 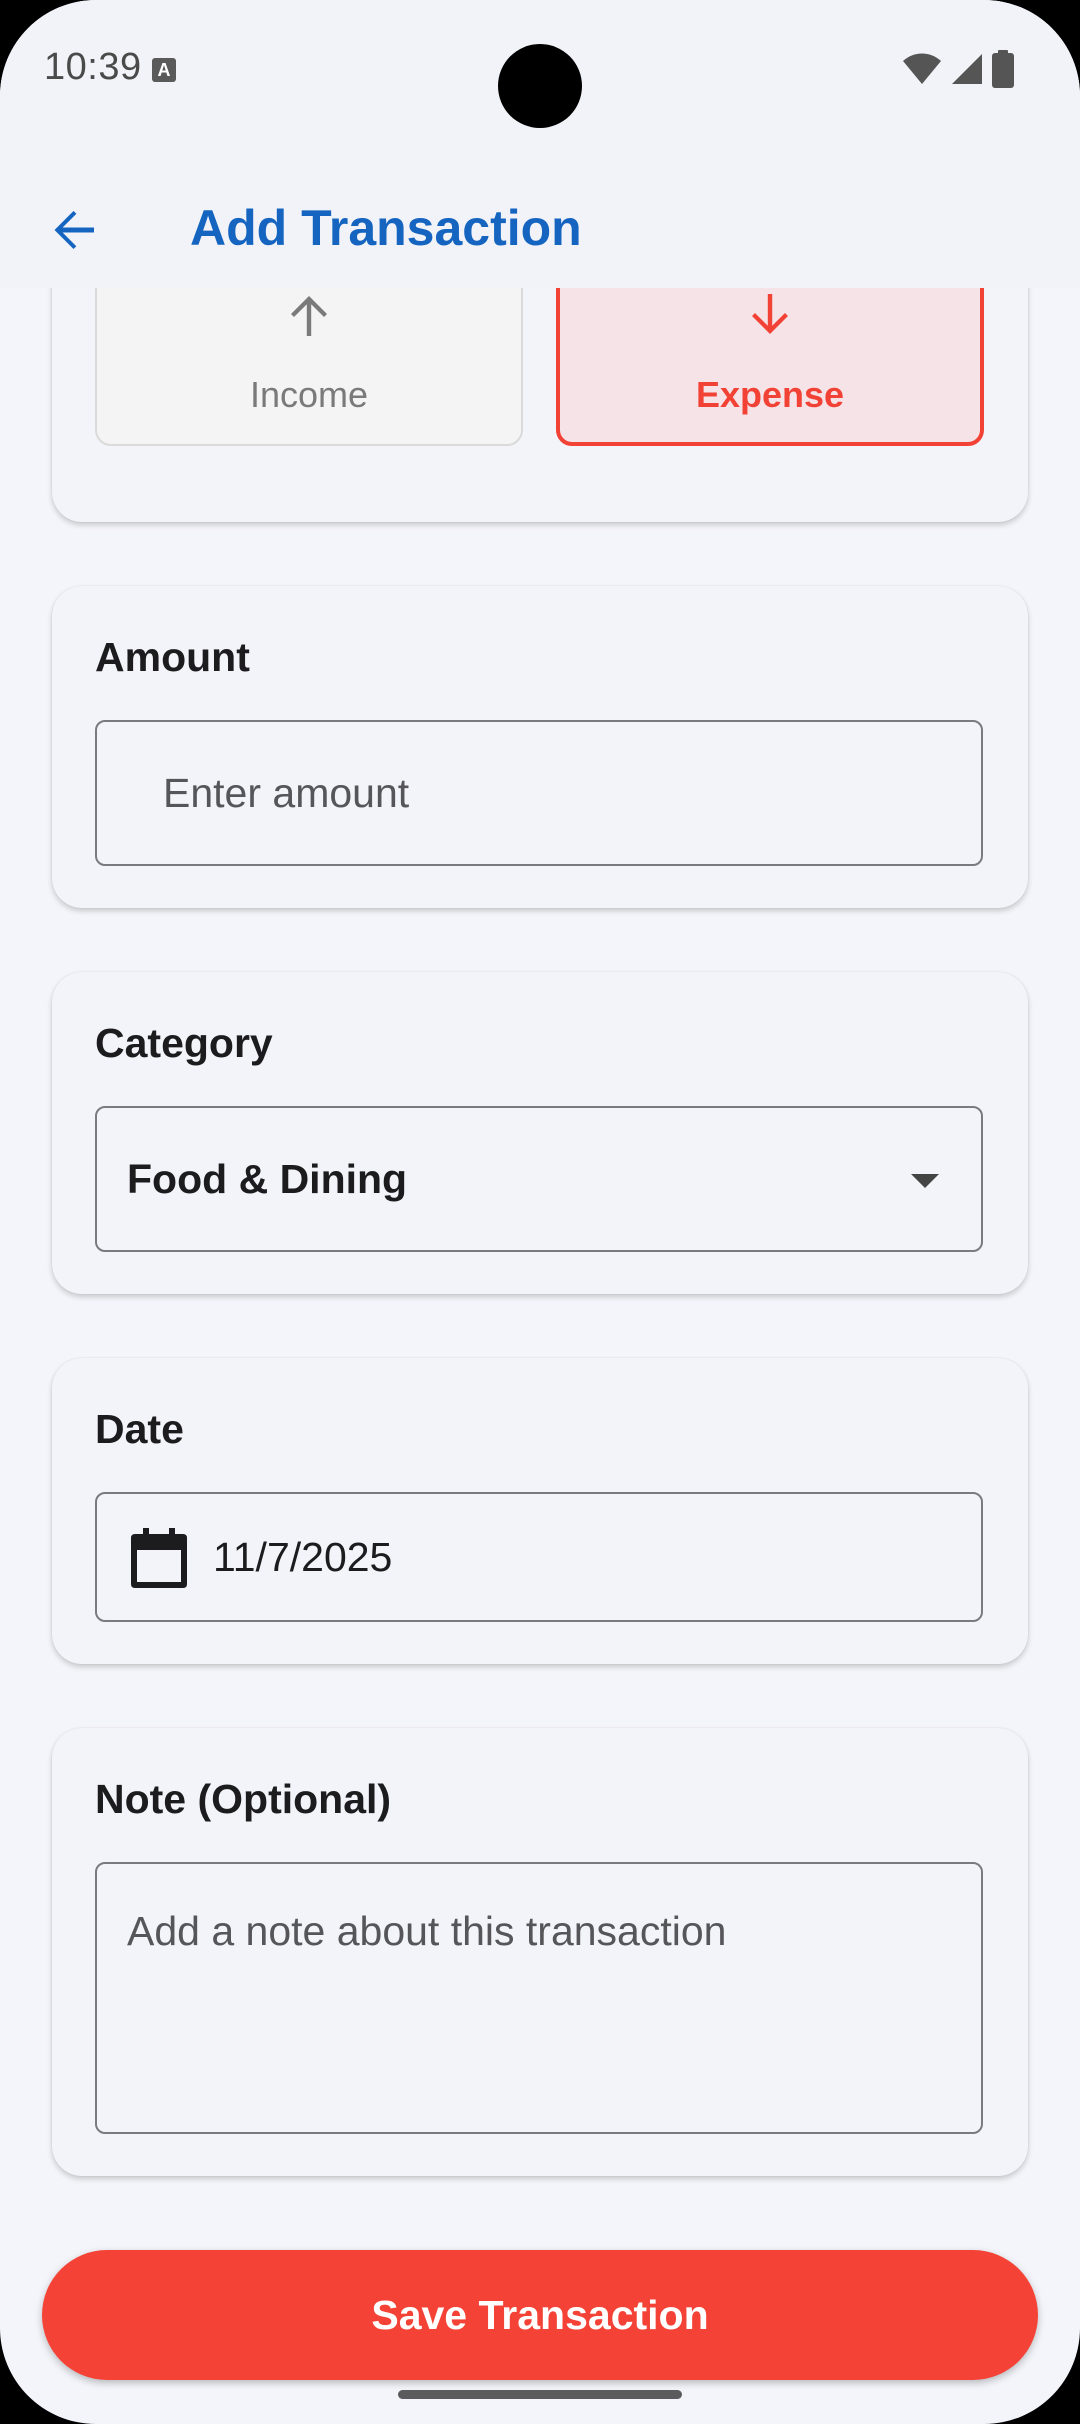 I want to click on app-bar: Add Transaction, so click(x=540, y=228).